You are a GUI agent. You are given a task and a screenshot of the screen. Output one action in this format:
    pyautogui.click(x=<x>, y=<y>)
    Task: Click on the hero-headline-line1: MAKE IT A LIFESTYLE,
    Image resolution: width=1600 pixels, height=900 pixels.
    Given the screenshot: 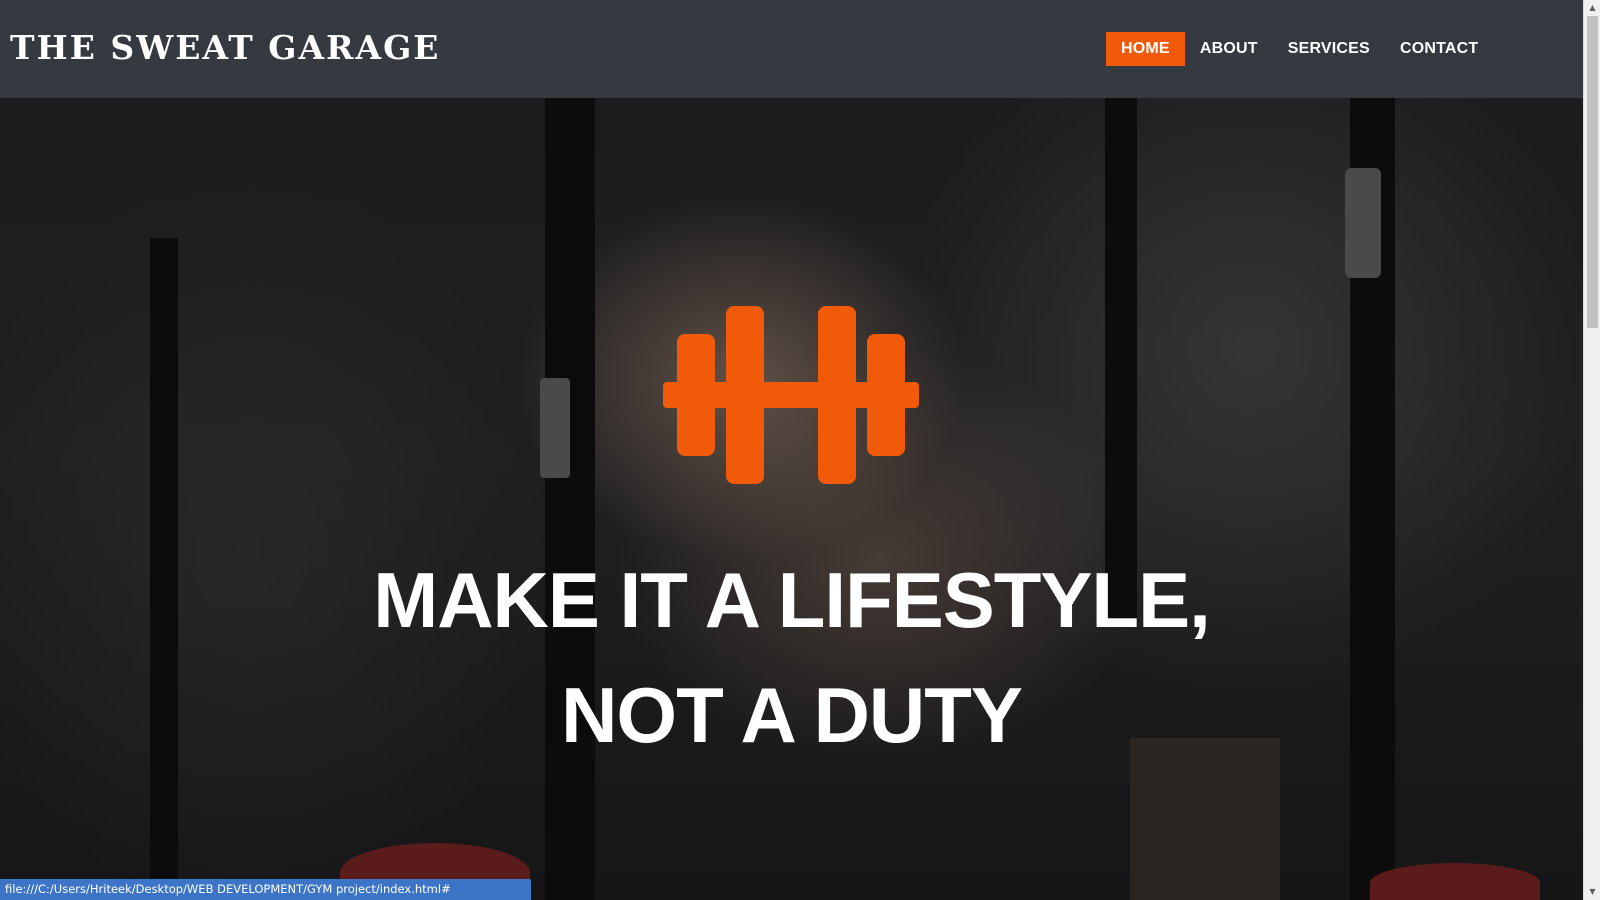 What is the action you would take?
    pyautogui.click(x=792, y=600)
    